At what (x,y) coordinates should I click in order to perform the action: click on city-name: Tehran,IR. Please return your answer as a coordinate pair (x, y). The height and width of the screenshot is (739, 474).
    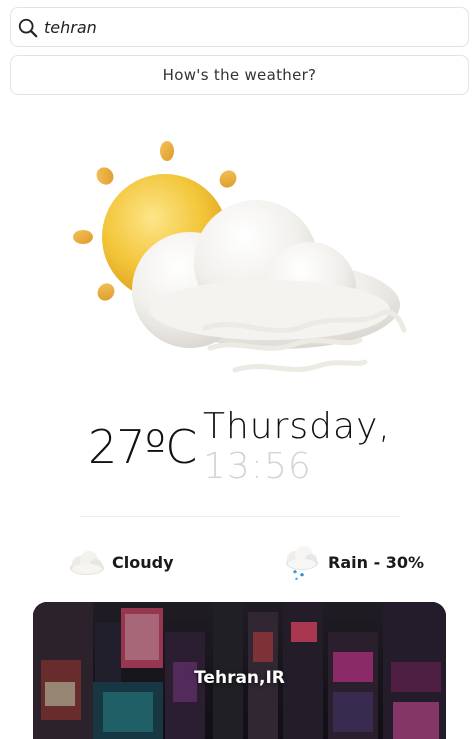
    Looking at the image, I should click on (239, 678).